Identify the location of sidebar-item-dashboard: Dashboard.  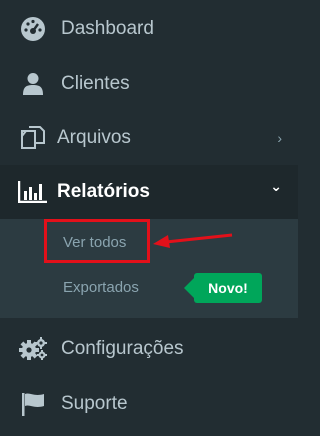
(149, 29).